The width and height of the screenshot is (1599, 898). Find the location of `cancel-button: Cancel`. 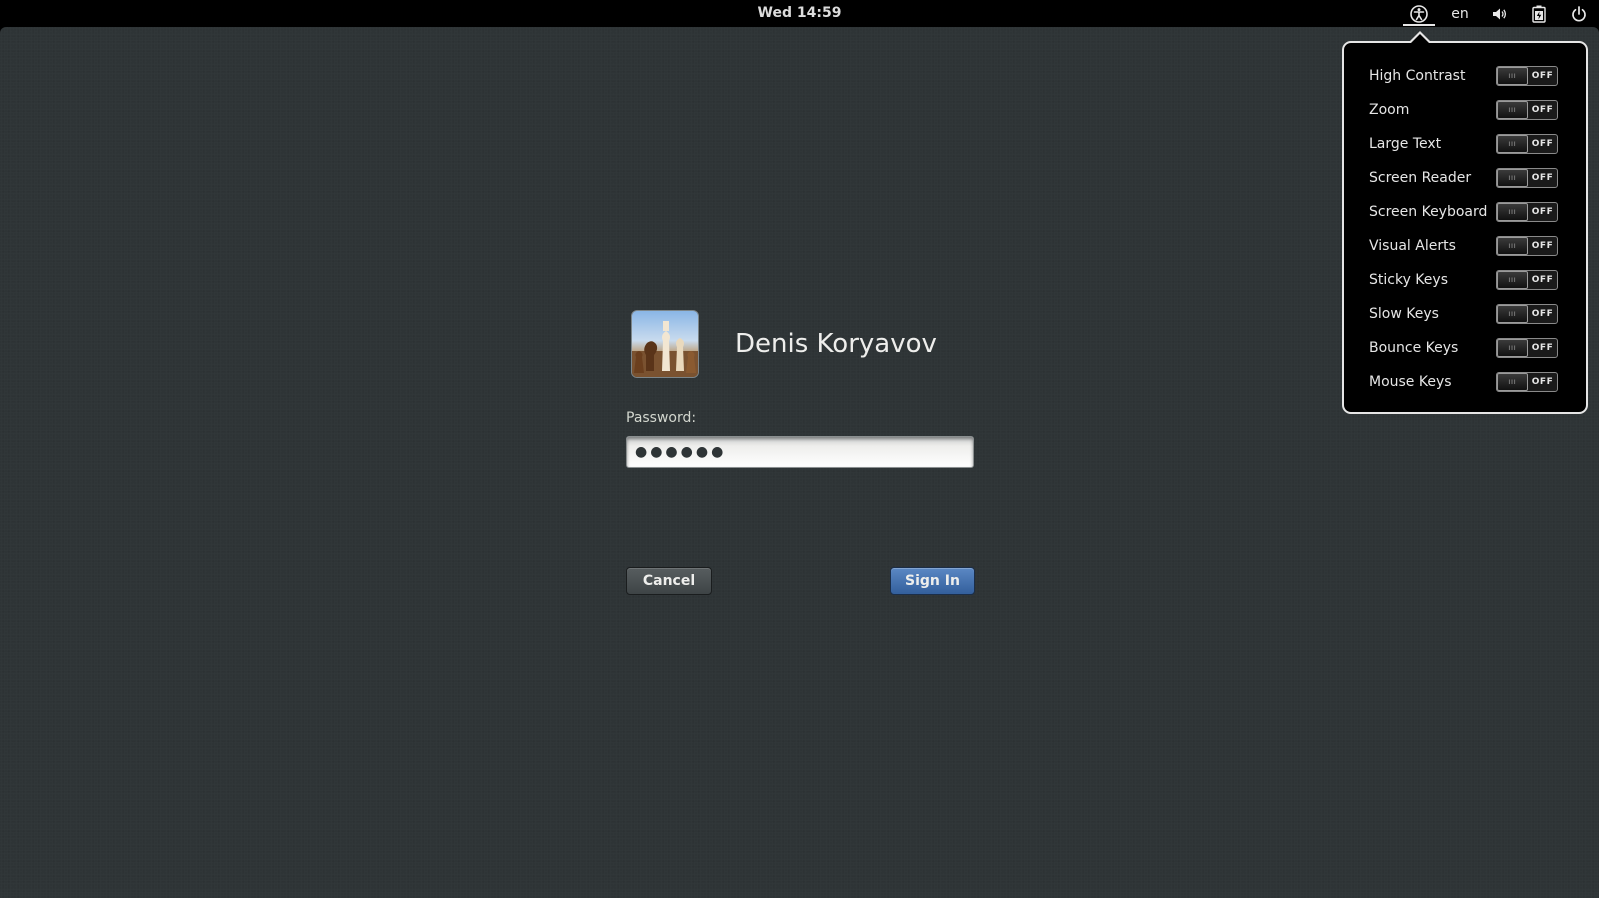

cancel-button: Cancel is located at coordinates (669, 581).